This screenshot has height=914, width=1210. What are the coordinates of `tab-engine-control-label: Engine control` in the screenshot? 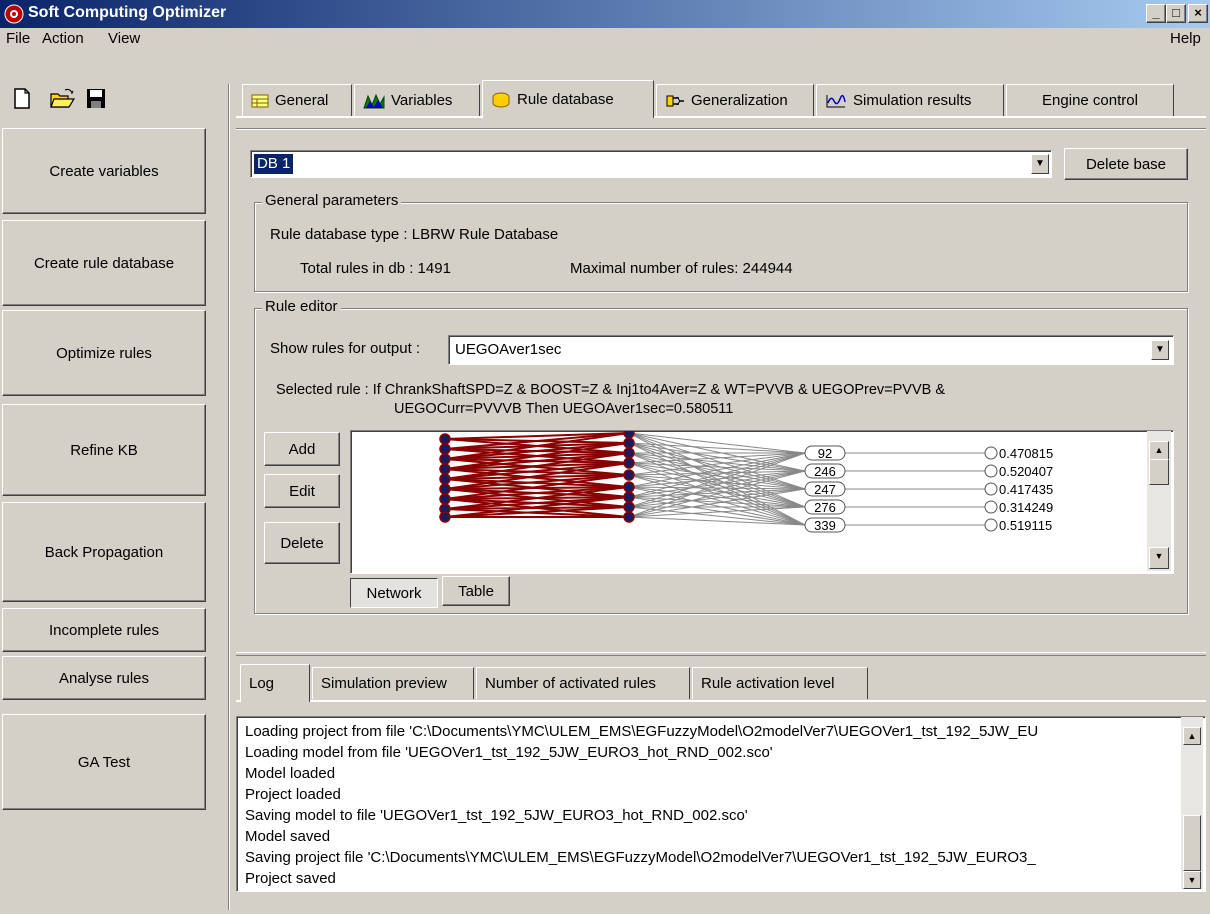 It's located at (1090, 100).